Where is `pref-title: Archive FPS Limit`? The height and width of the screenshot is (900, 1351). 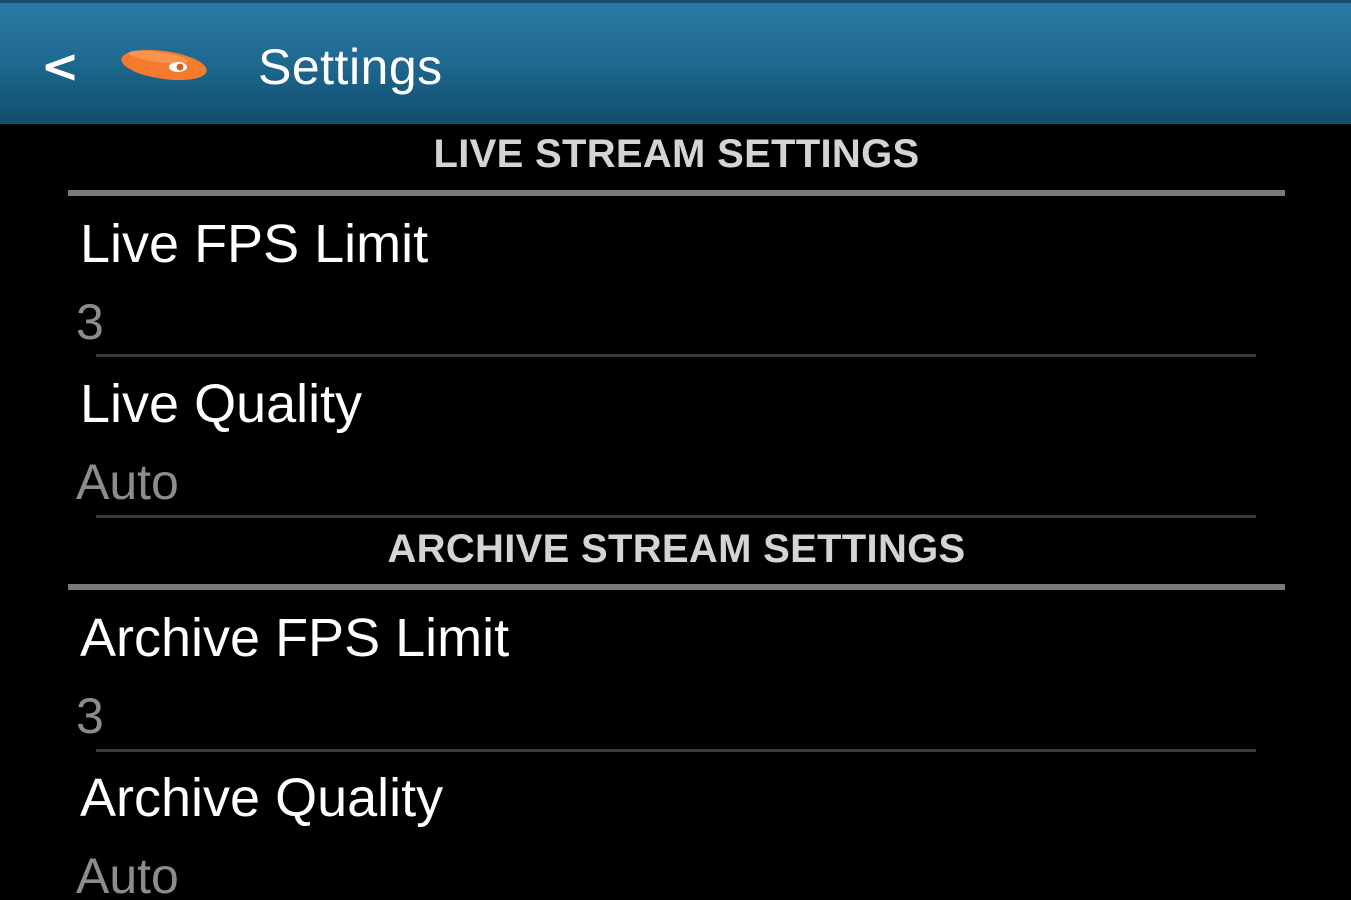
pref-title: Archive FPS Limit is located at coordinates (295, 638).